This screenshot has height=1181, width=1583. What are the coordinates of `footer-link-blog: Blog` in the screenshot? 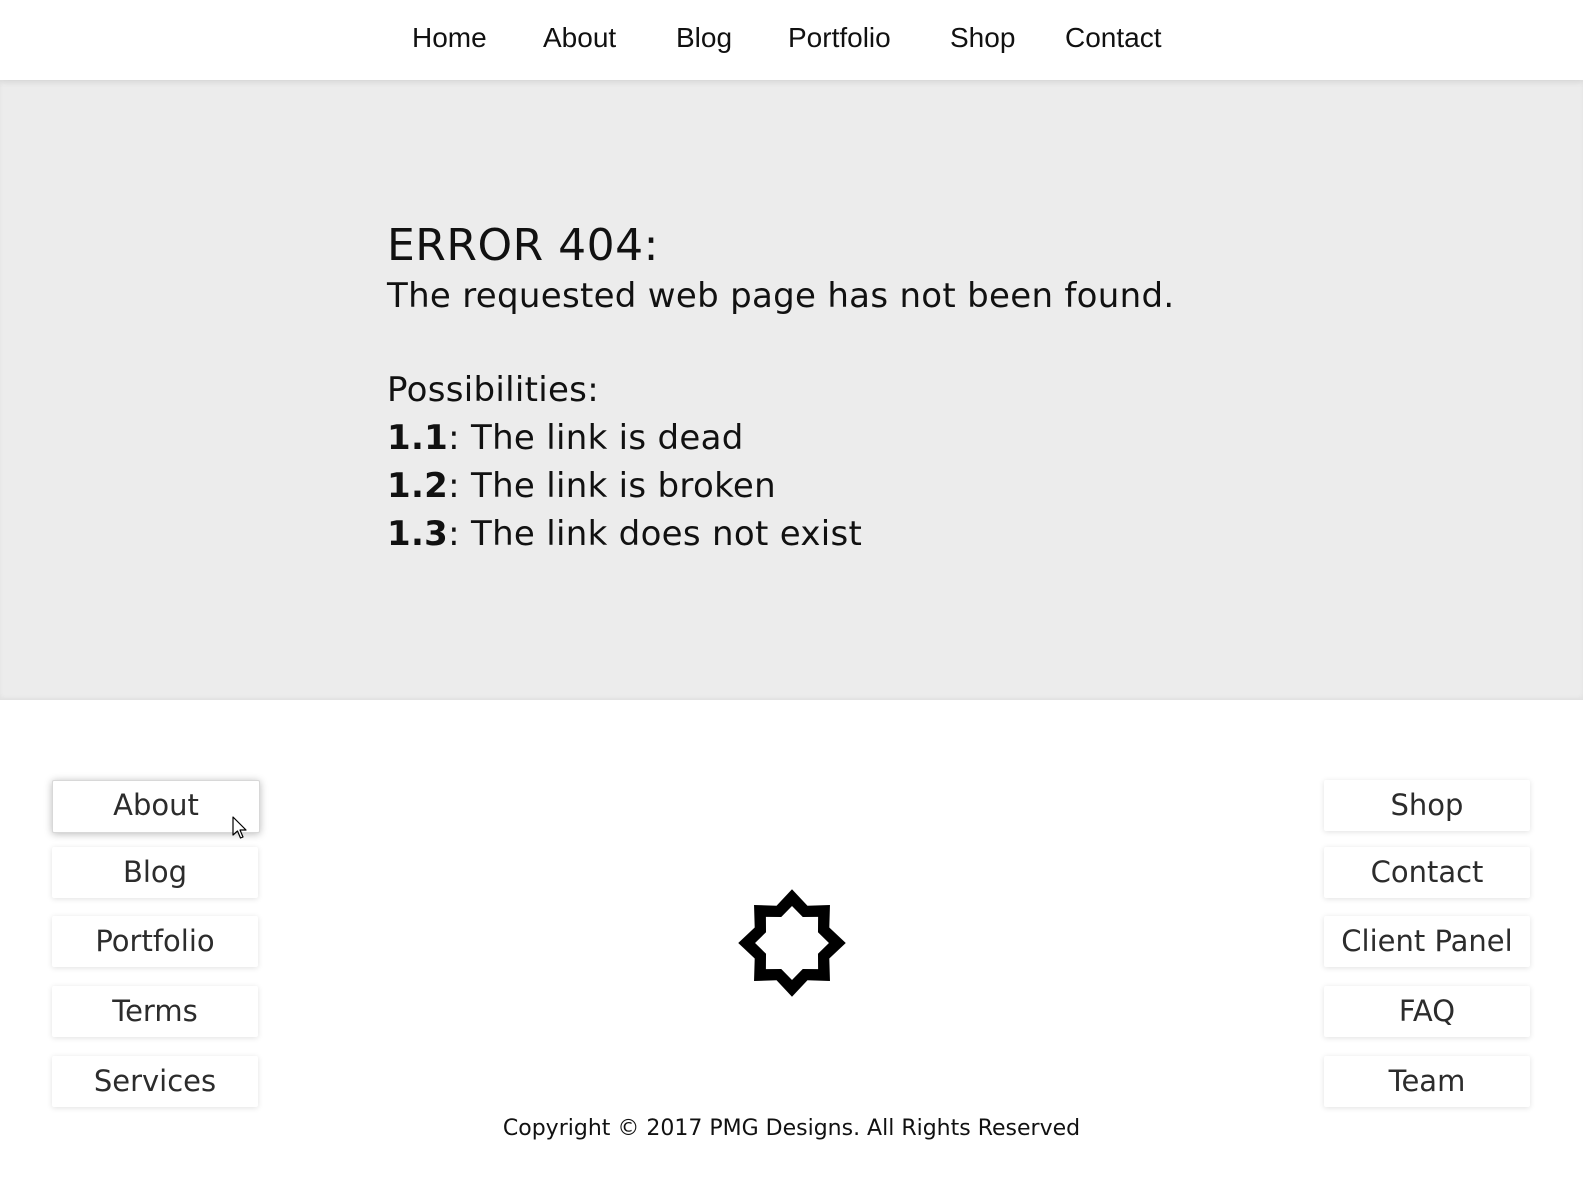 It's located at (155, 872).